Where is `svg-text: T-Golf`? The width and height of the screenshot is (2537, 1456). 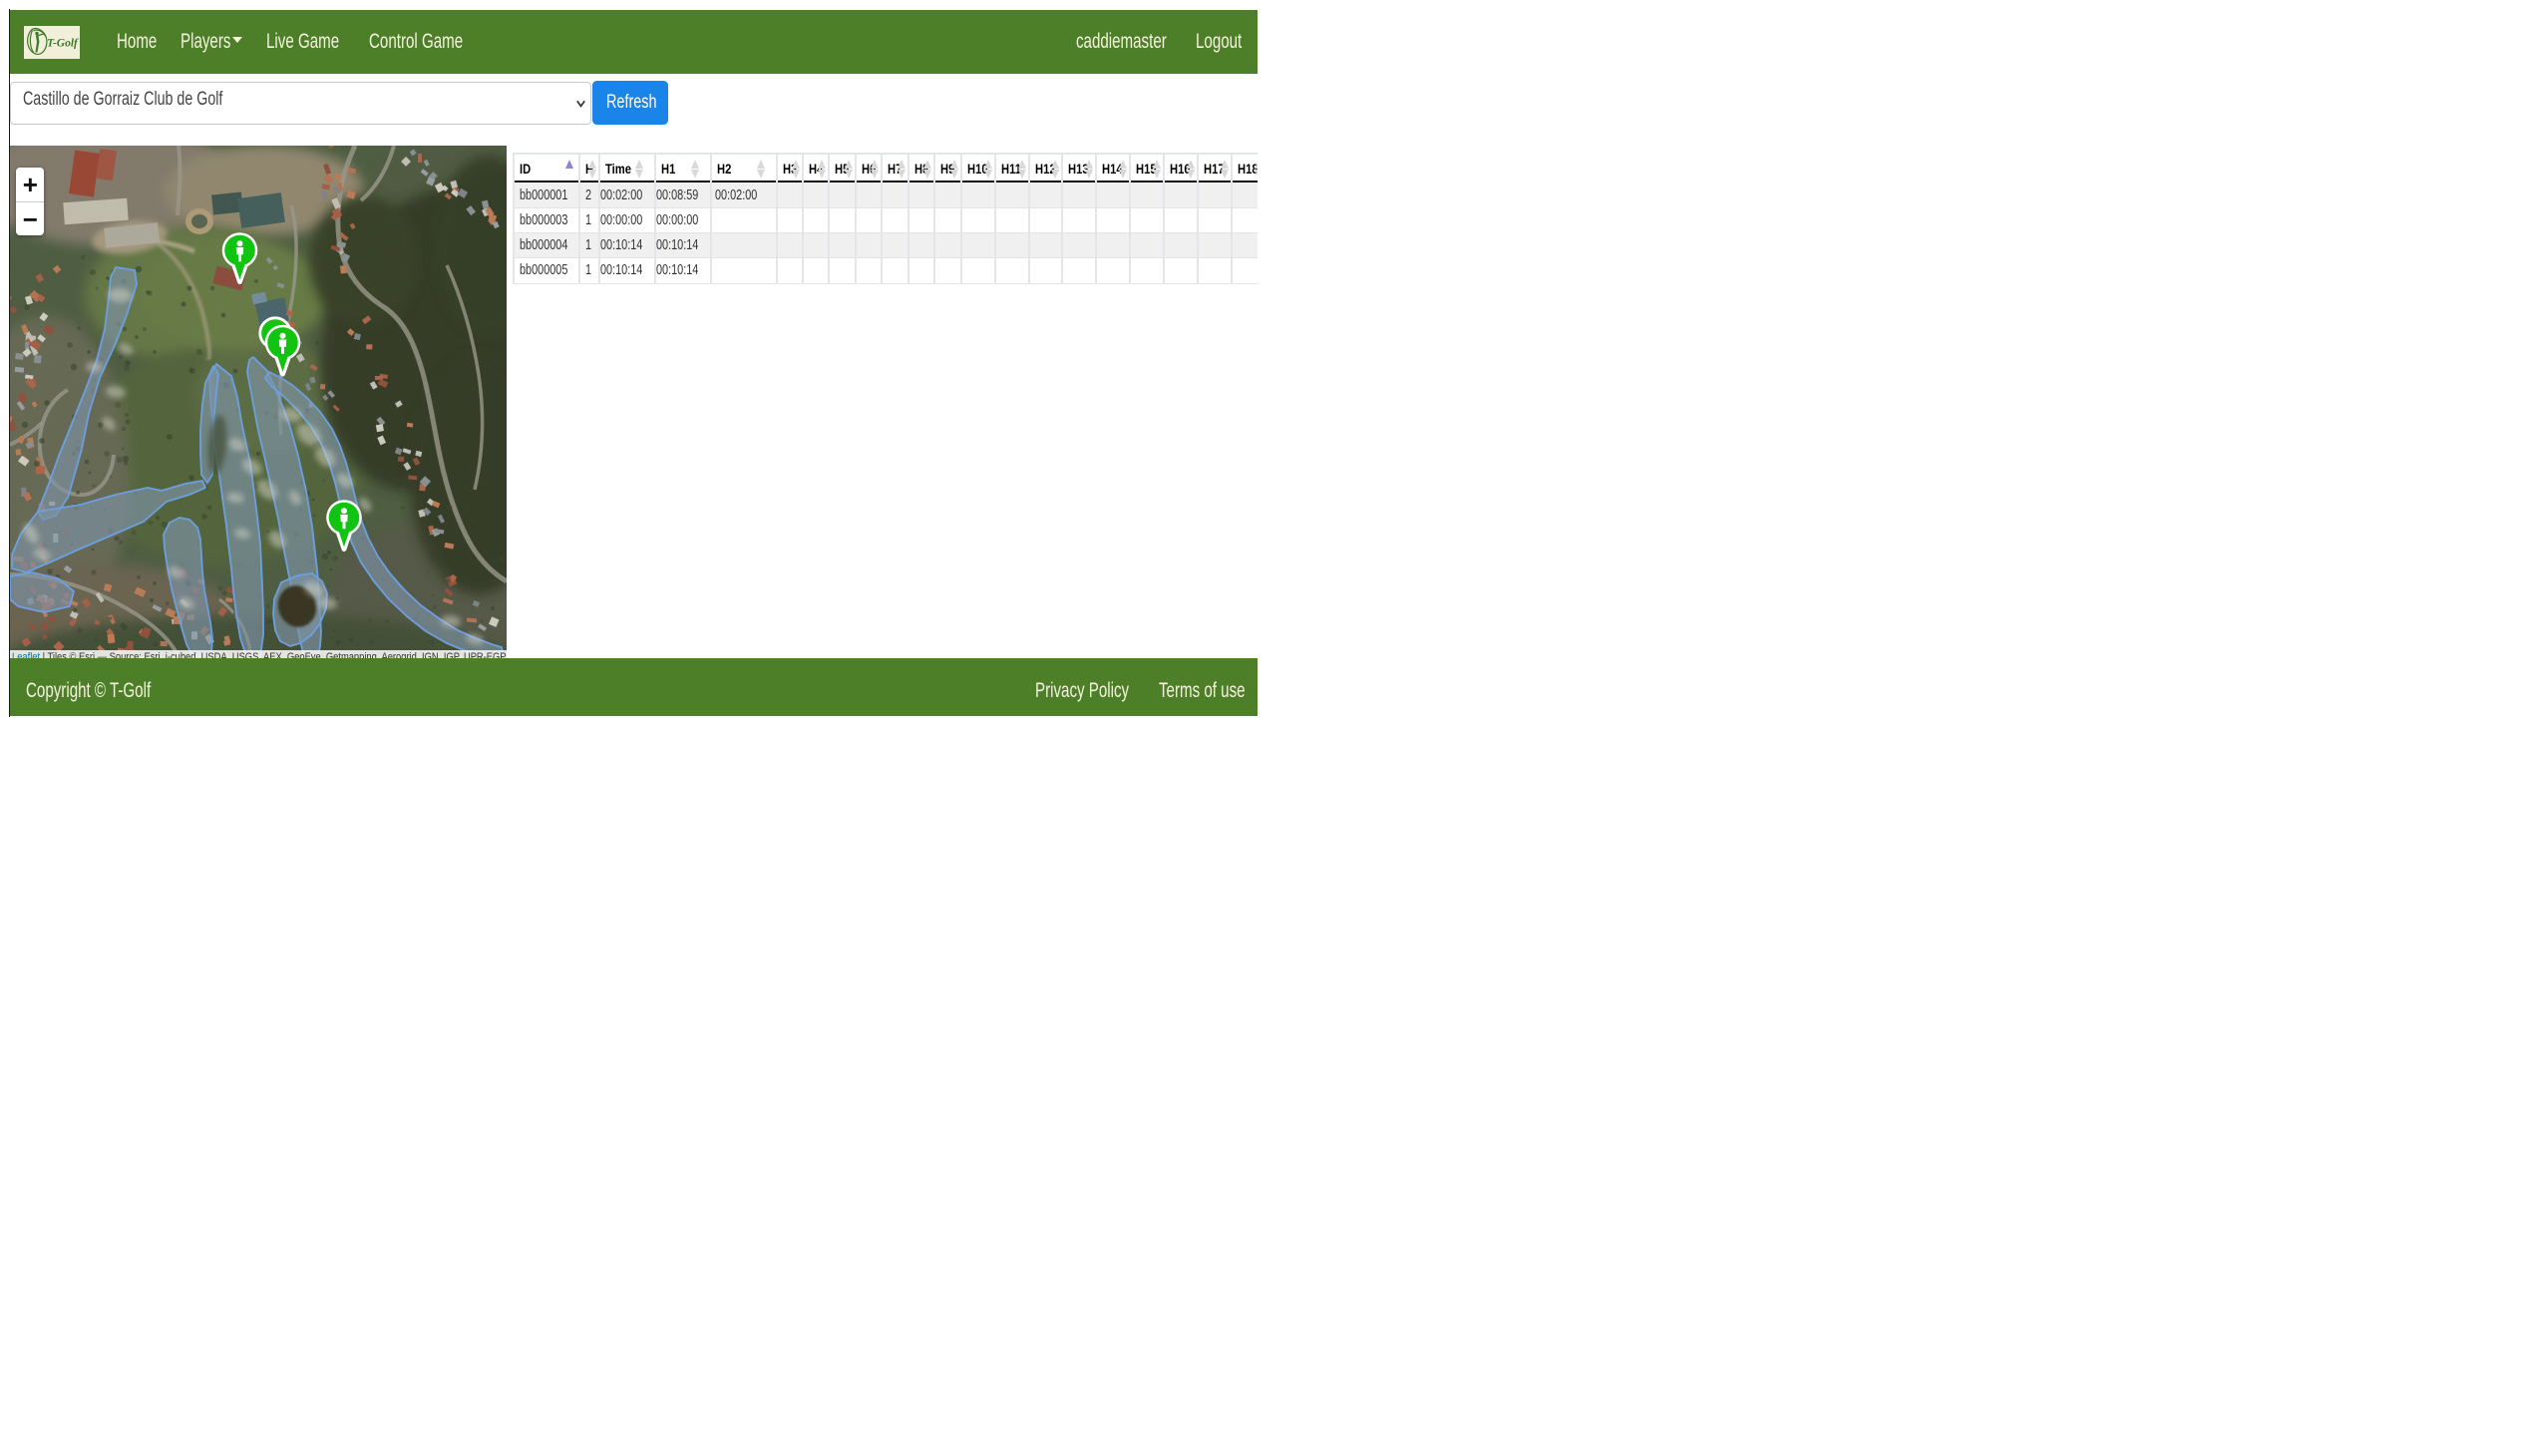 svg-text: T-Golf is located at coordinates (63, 43).